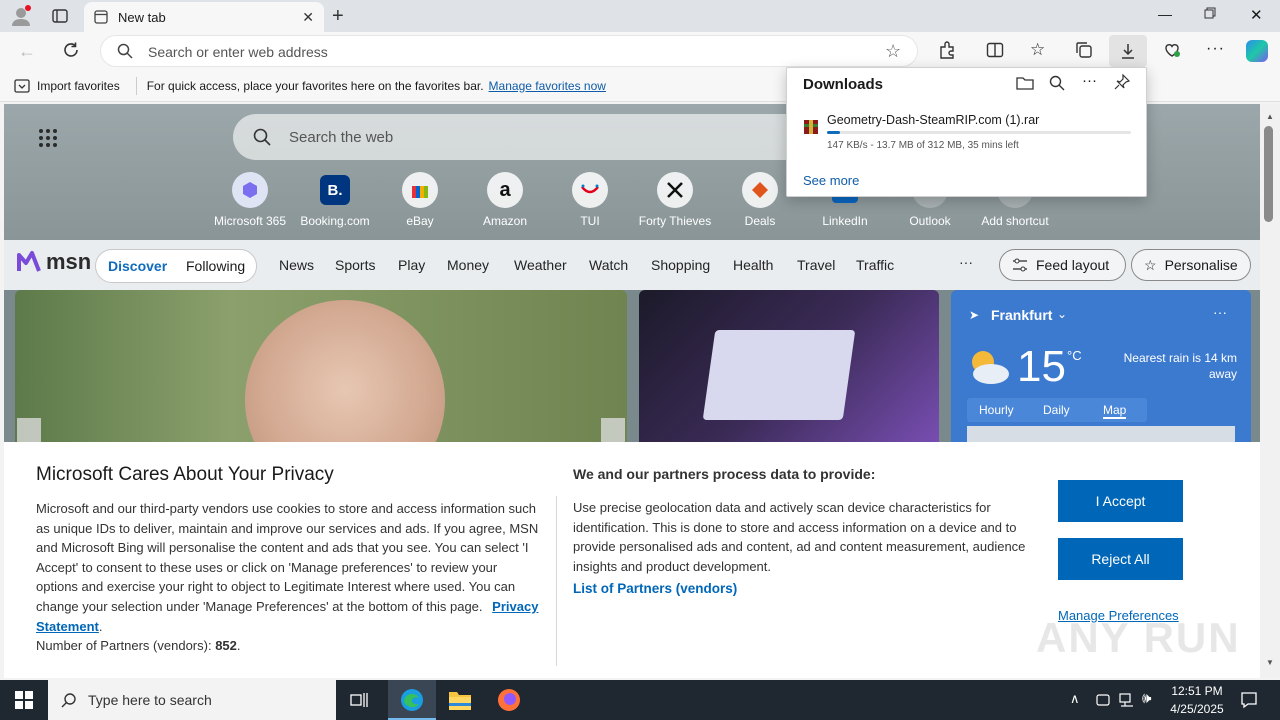 Image resolution: width=1280 pixels, height=720 pixels. I want to click on windows-start-icon, so click(24, 700).